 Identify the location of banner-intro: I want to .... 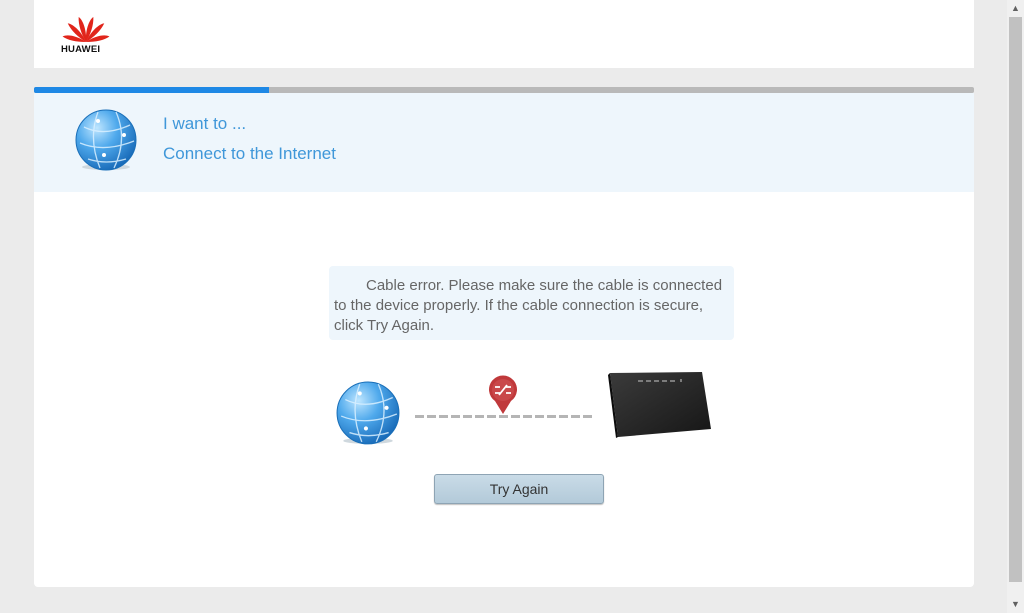
(205, 123).